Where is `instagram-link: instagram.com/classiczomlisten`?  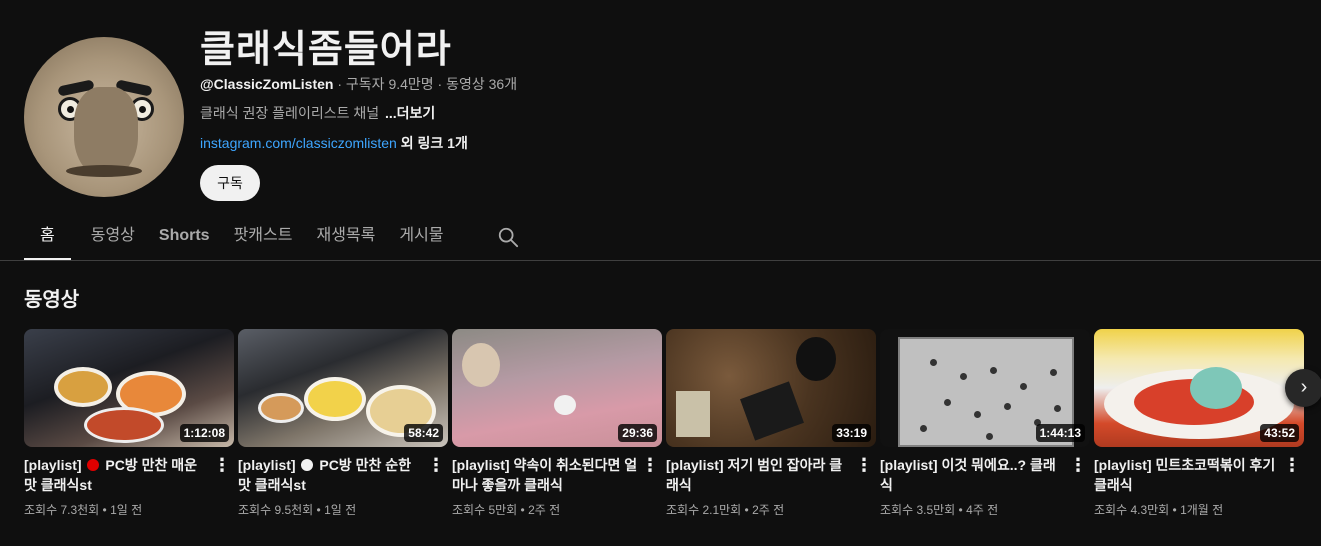 instagram-link: instagram.com/classiczomlisten is located at coordinates (298, 143).